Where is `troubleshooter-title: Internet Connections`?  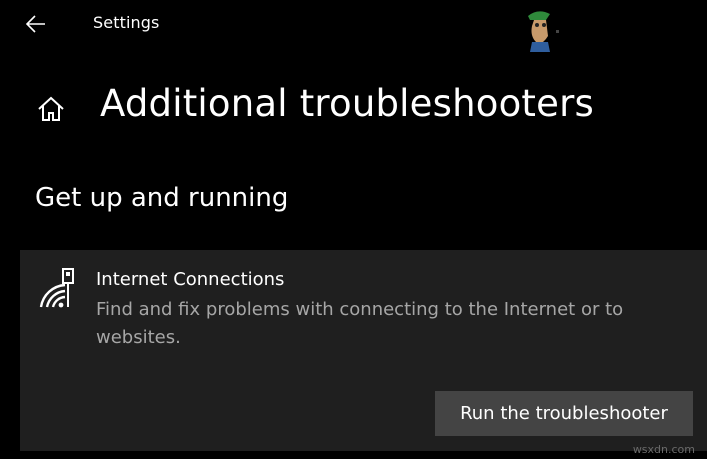 troubleshooter-title: Internet Connections is located at coordinates (190, 279).